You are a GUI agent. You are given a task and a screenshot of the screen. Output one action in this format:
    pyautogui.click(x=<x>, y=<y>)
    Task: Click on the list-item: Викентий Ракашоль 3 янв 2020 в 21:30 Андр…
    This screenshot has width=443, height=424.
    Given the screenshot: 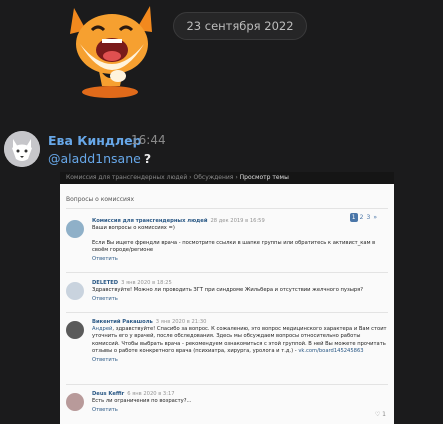 What is the action you would take?
    pyautogui.click(x=227, y=341)
    